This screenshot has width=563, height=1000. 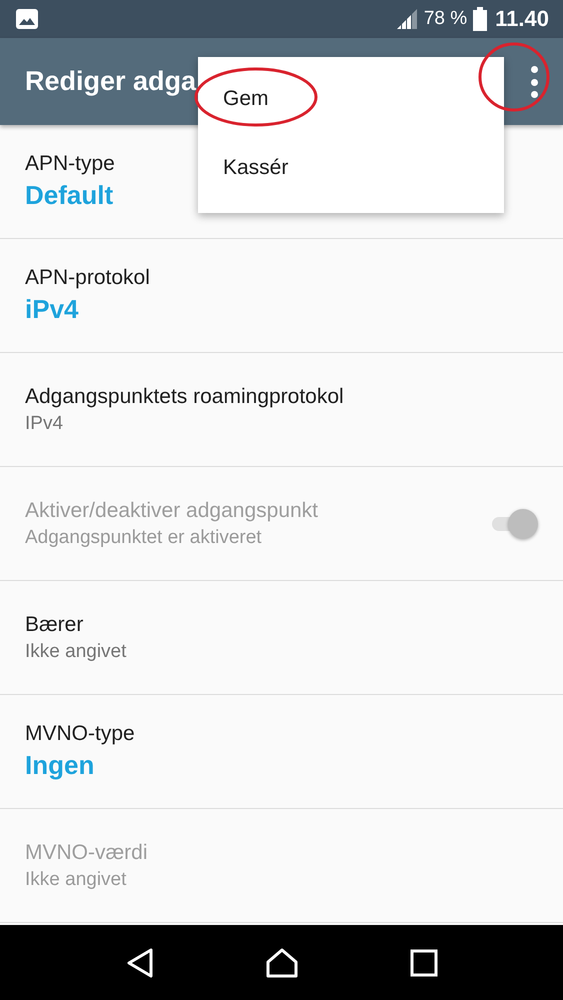 I want to click on setting-title: Bærer, so click(x=54, y=624).